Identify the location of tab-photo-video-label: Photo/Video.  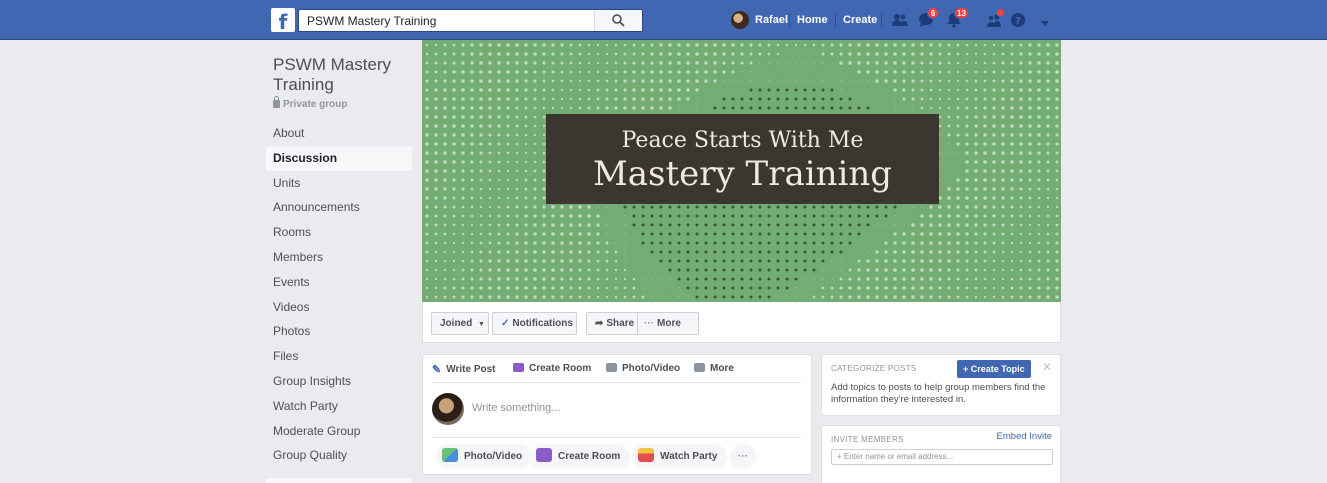
(651, 368).